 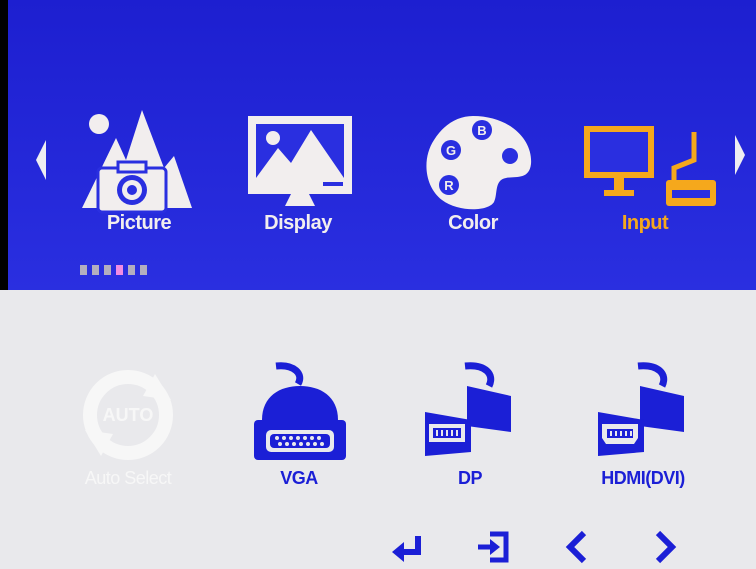 What do you see at coordinates (300, 161) in the screenshot?
I see `display-icon` at bounding box center [300, 161].